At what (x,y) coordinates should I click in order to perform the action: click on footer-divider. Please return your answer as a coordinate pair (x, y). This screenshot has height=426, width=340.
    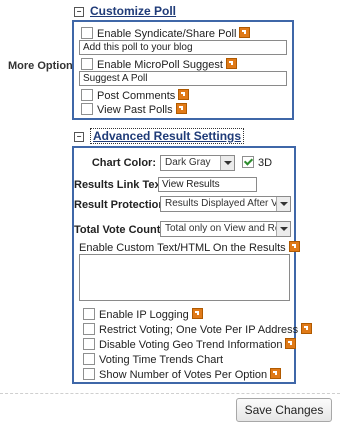
    Looking at the image, I should click on (170, 393).